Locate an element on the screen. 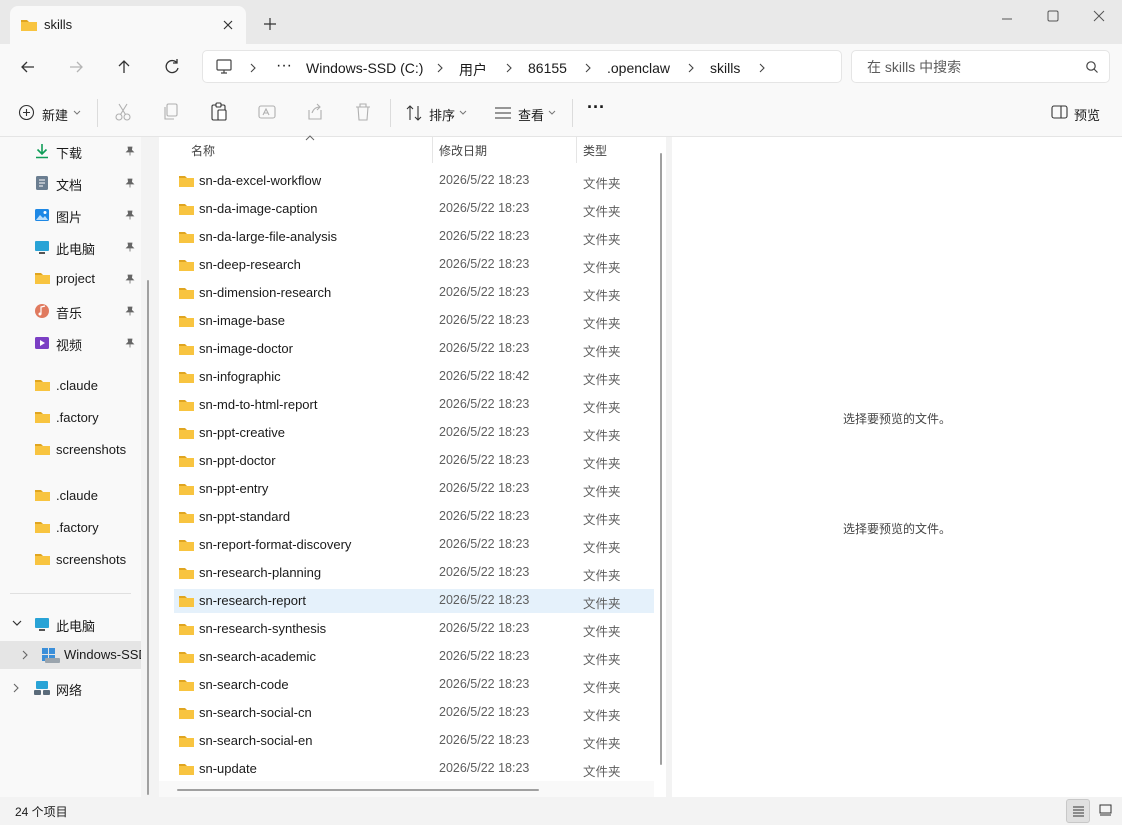  column-name: 名称 is located at coordinates (203, 150).